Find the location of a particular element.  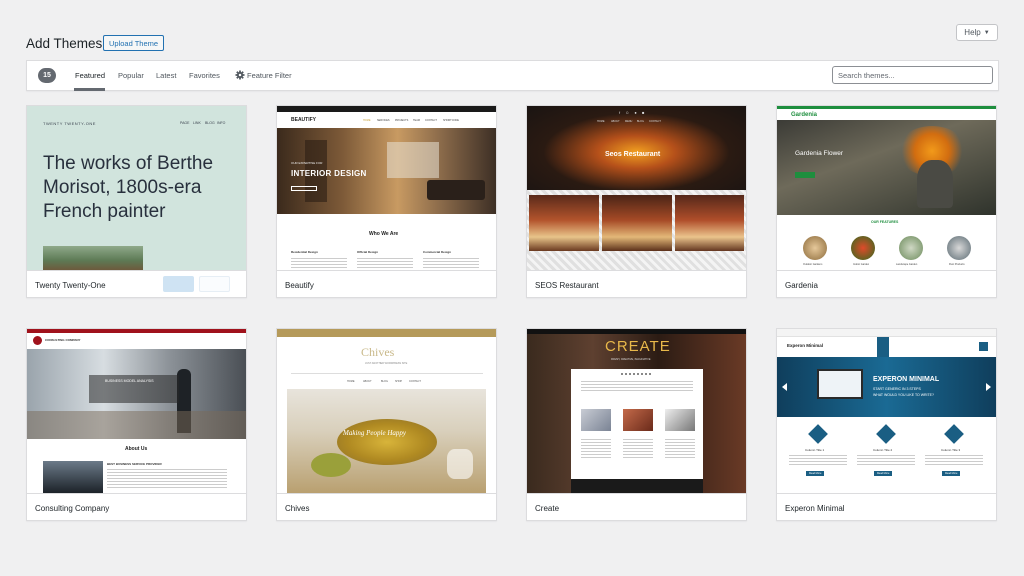

preview-nav-item: TEAM is located at coordinates (416, 120).